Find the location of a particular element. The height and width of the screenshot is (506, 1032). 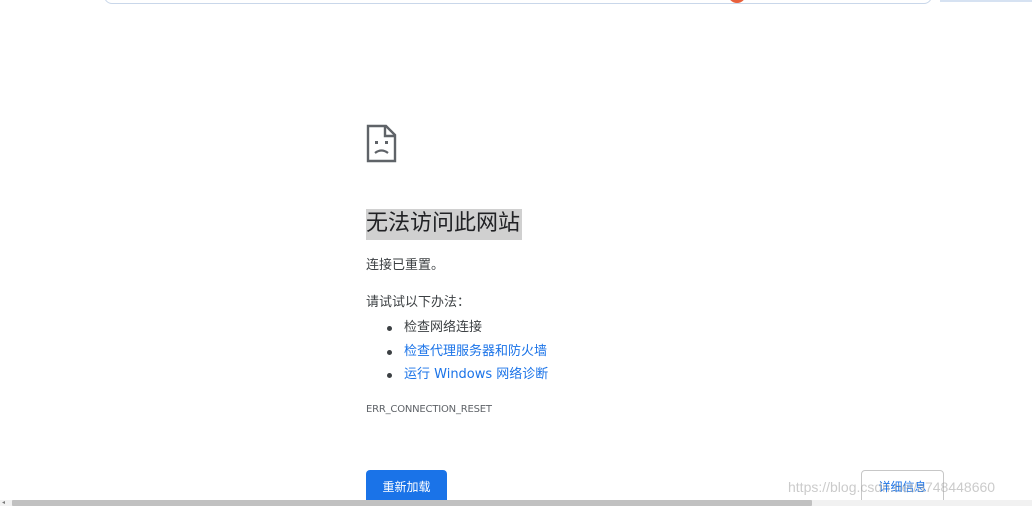

address-bar-edge is located at coordinates (518, 2).